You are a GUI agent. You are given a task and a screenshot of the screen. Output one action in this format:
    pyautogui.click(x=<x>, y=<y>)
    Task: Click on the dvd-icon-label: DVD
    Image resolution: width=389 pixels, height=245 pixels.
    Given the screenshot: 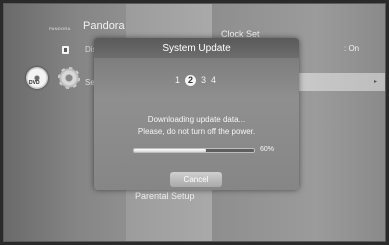 What is the action you would take?
    pyautogui.click(x=34, y=83)
    